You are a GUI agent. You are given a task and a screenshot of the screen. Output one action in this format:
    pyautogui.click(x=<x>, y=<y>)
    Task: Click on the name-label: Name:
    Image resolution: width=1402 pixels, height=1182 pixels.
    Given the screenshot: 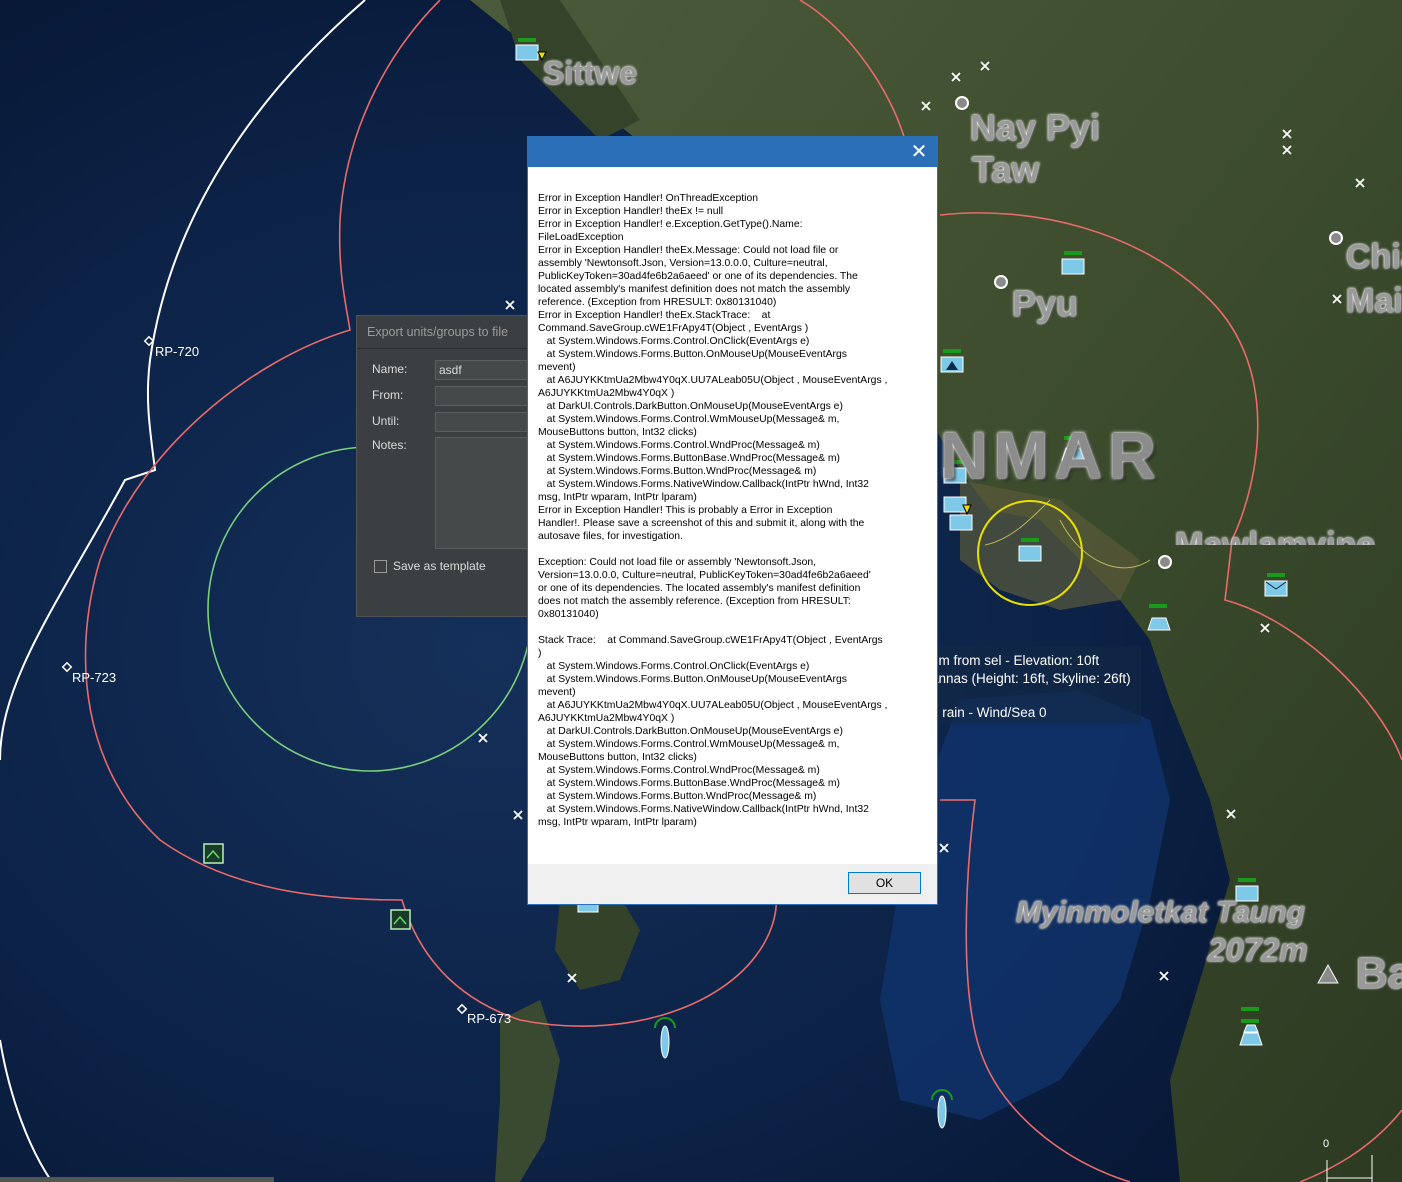 What is the action you would take?
    pyautogui.click(x=390, y=369)
    